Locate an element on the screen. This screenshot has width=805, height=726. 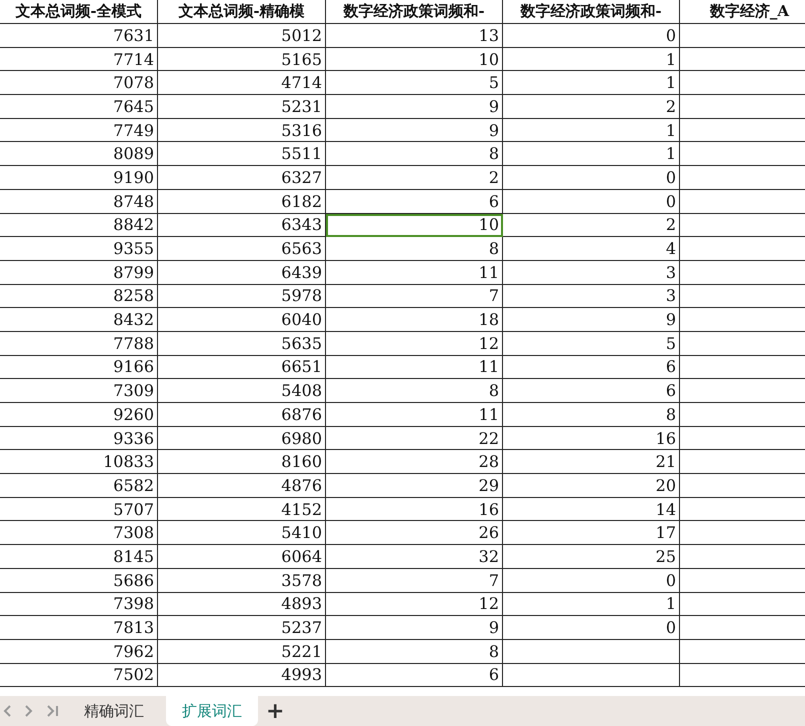
table-cell: 5165 is located at coordinates (242, 60).